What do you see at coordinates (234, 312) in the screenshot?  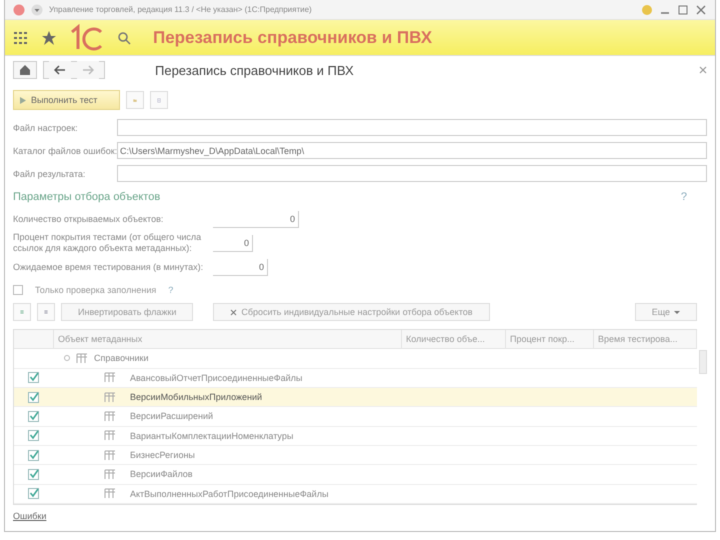 I see `cross-icon` at bounding box center [234, 312].